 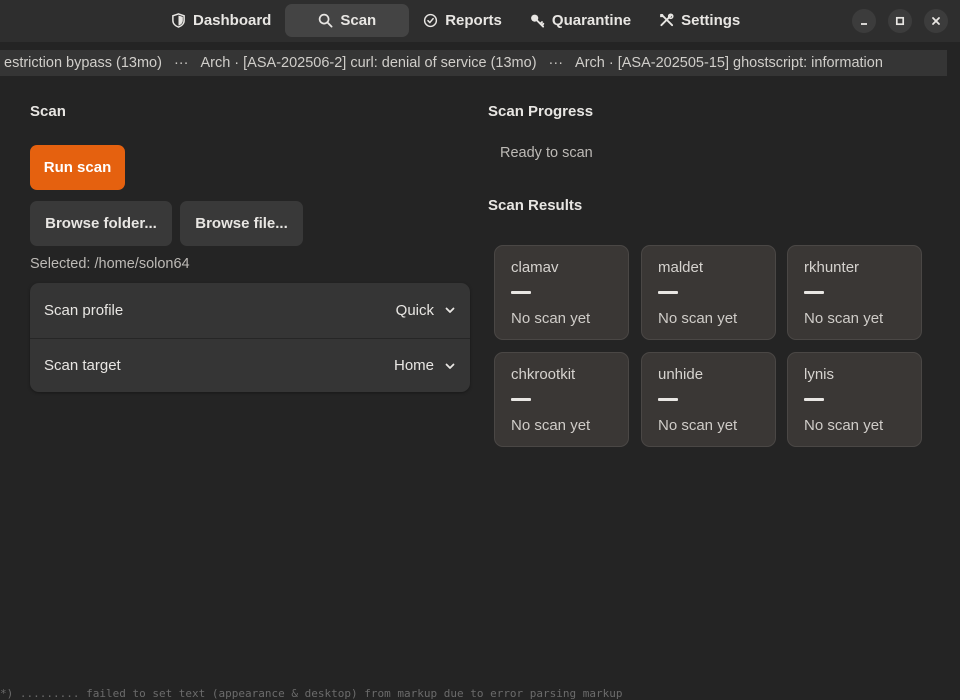 What do you see at coordinates (358, 20) in the screenshot?
I see `tab-scan-label: Scan` at bounding box center [358, 20].